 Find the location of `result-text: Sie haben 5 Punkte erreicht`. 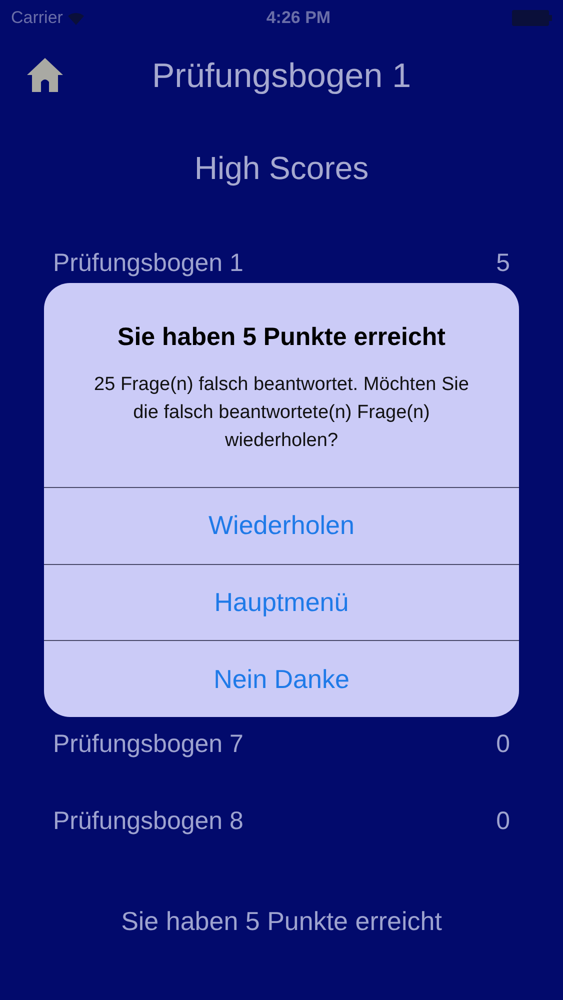

result-text: Sie haben 5 Punkte erreicht is located at coordinates (281, 921).